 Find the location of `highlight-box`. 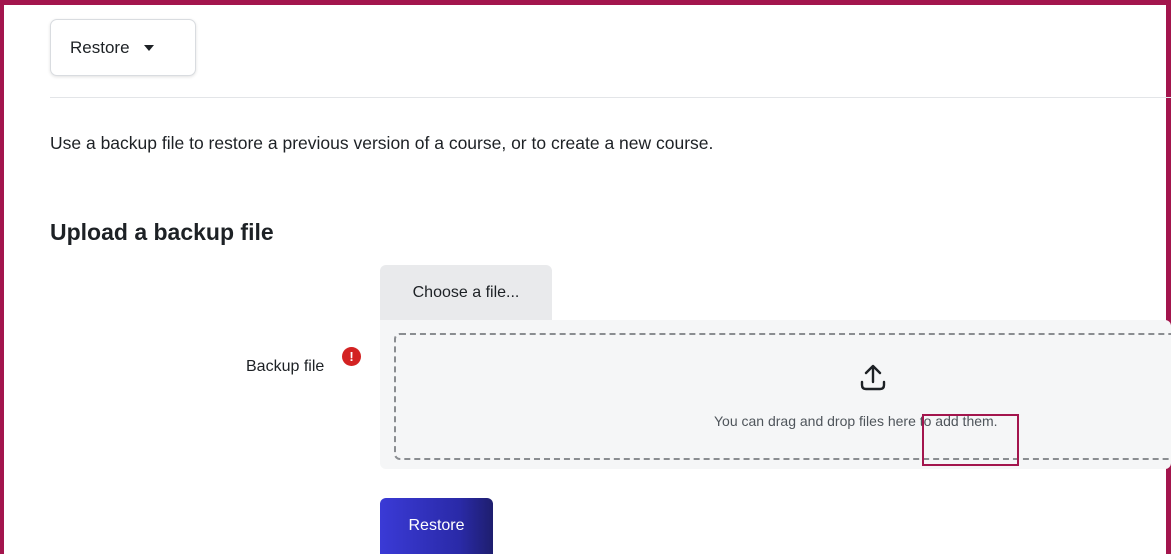

highlight-box is located at coordinates (970, 440).